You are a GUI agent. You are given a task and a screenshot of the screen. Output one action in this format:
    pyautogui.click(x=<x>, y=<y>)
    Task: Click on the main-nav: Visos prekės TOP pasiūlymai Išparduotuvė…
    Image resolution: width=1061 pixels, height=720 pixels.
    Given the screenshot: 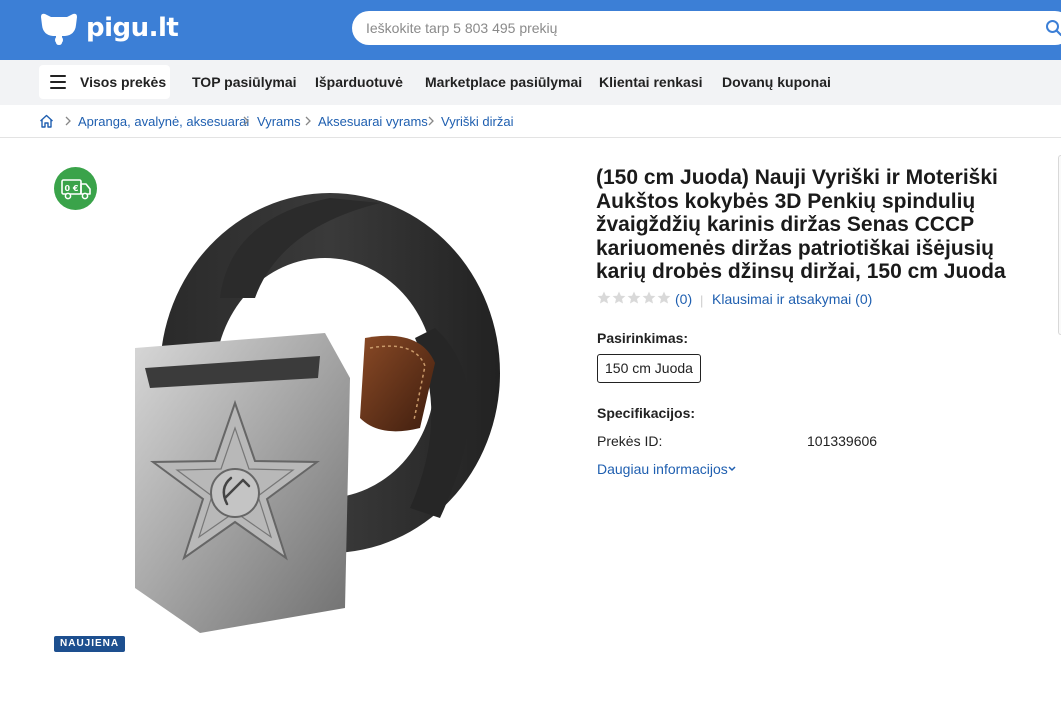 What is the action you would take?
    pyautogui.click(x=530, y=82)
    